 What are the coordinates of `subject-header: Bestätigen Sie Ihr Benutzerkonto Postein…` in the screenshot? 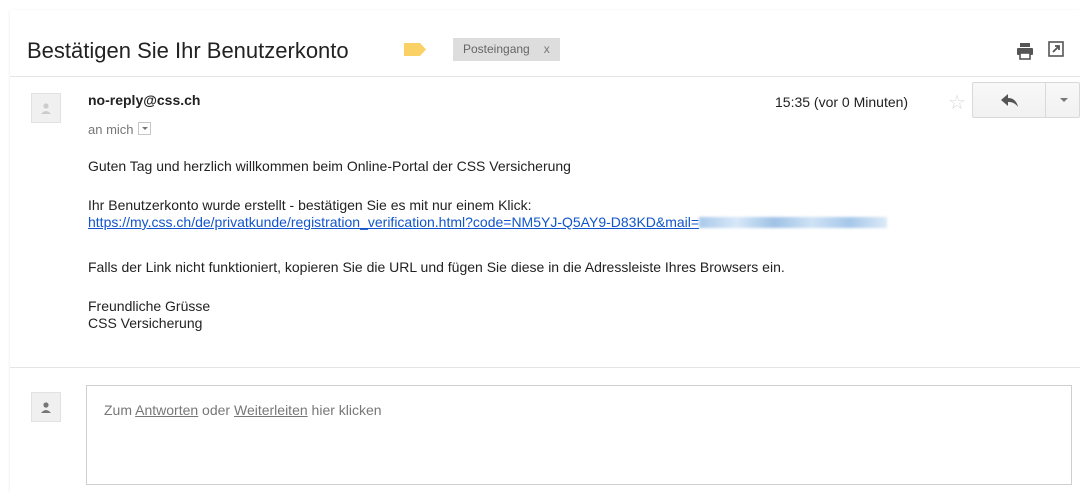 It's located at (545, 43).